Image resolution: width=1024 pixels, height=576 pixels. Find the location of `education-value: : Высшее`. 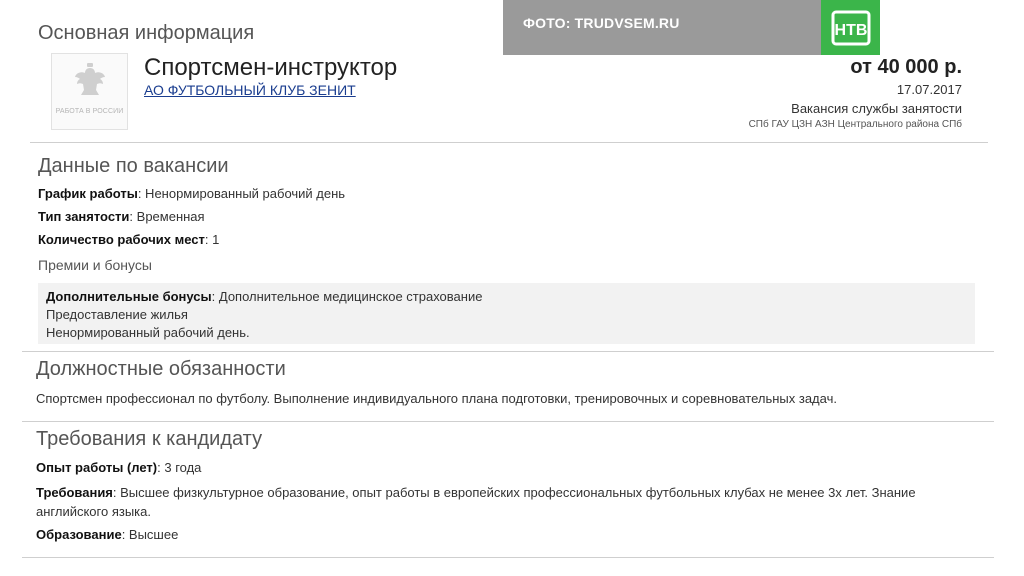

education-value: : Высшее is located at coordinates (150, 534).